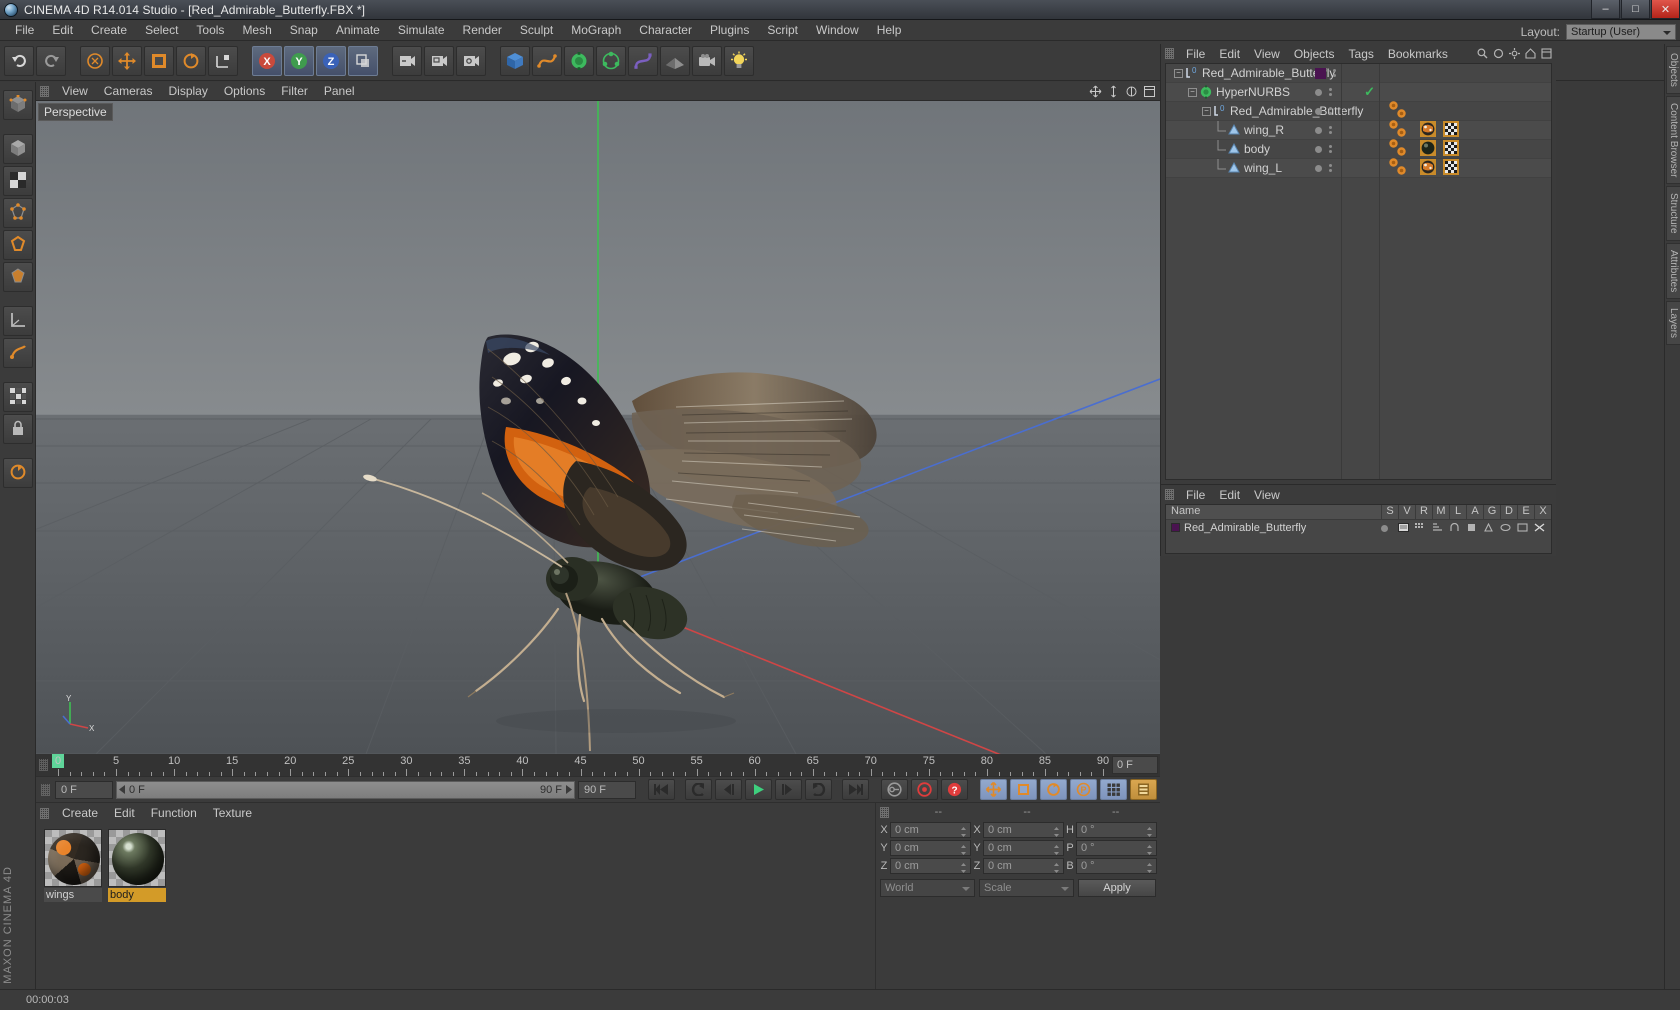  What do you see at coordinates (19, 60) in the screenshot?
I see `undo-button` at bounding box center [19, 60].